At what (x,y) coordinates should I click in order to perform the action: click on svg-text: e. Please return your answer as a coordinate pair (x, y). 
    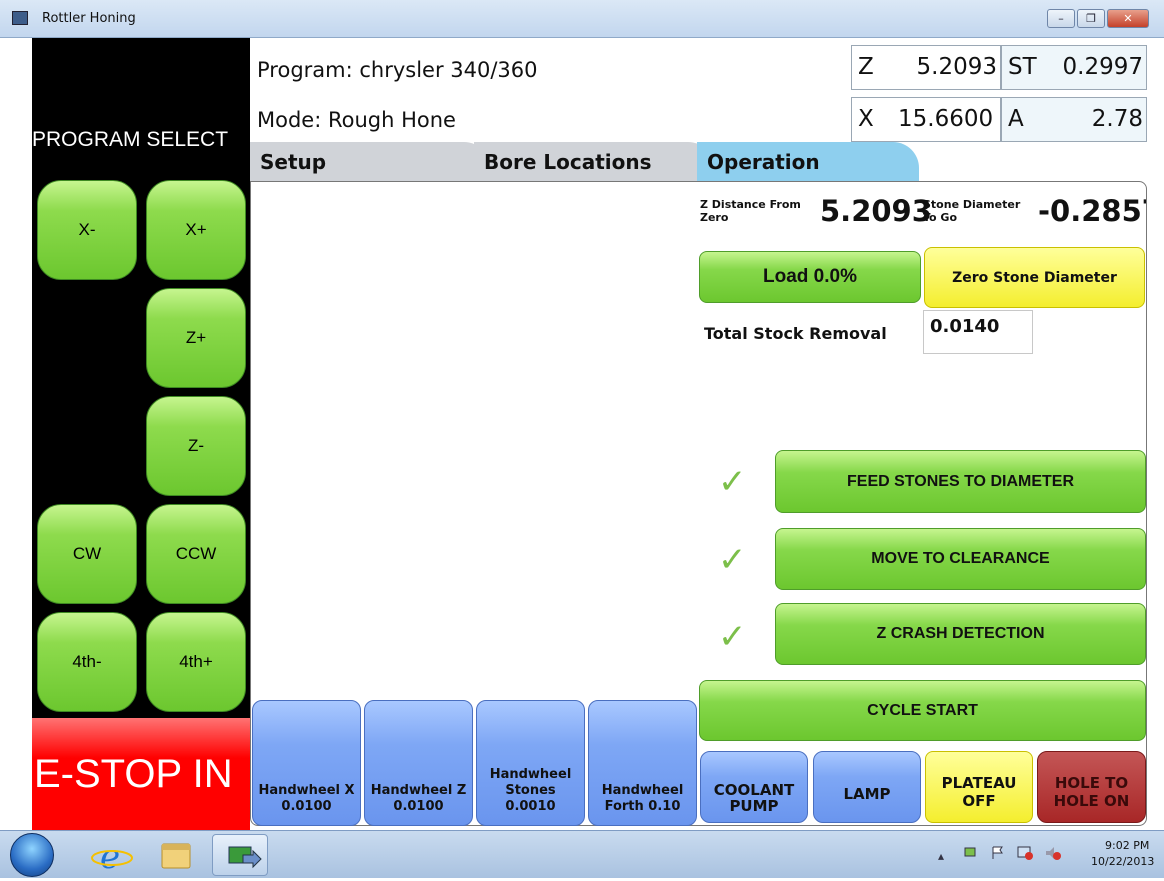
    Looking at the image, I should click on (110, 856).